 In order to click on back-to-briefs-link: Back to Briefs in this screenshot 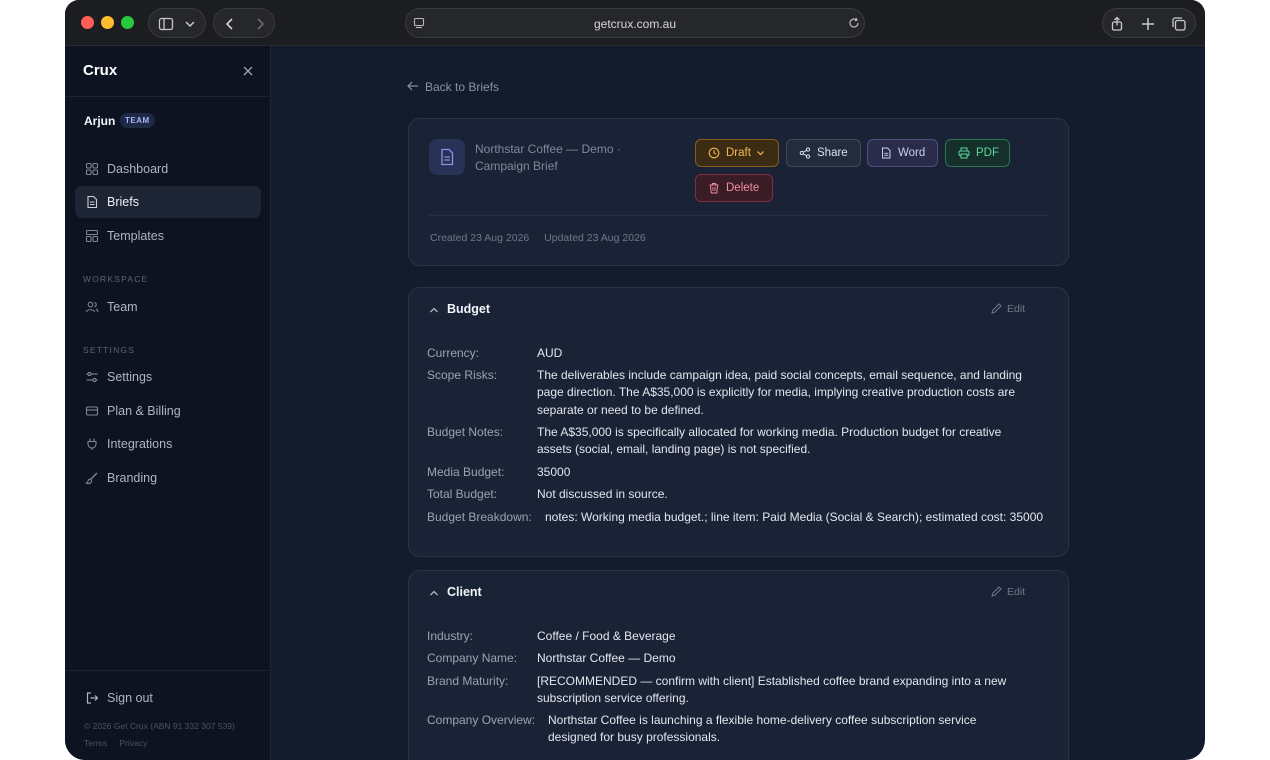, I will do `click(453, 87)`.